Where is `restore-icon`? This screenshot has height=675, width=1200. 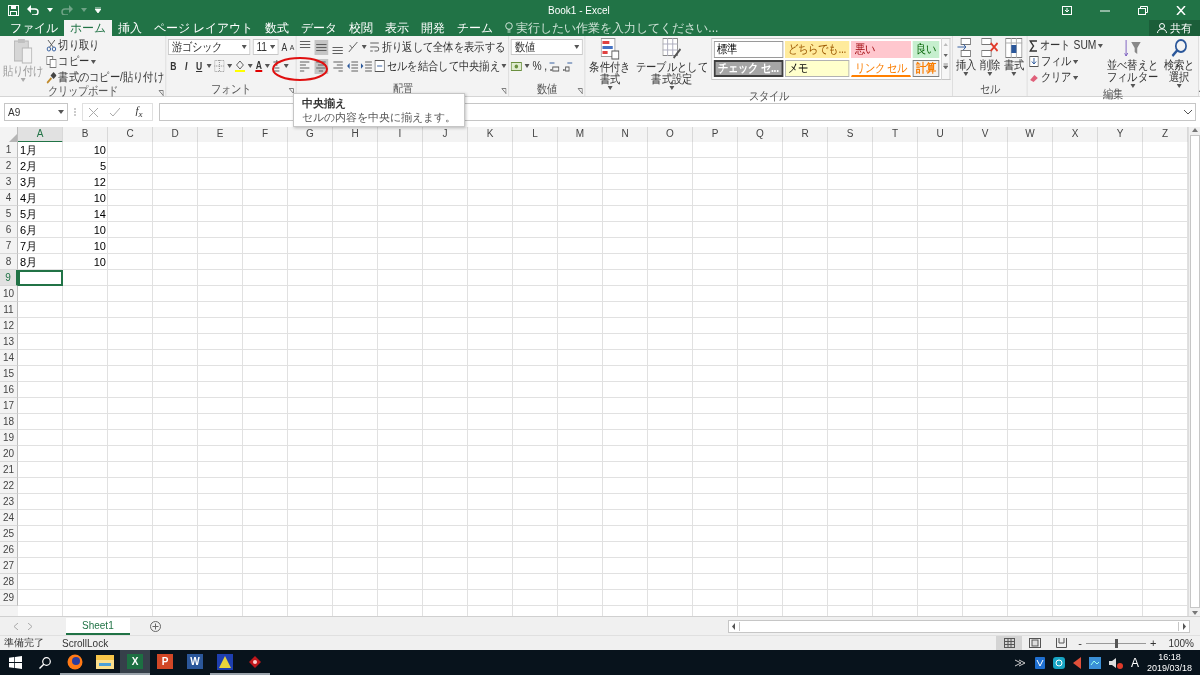 restore-icon is located at coordinates (1143, 10).